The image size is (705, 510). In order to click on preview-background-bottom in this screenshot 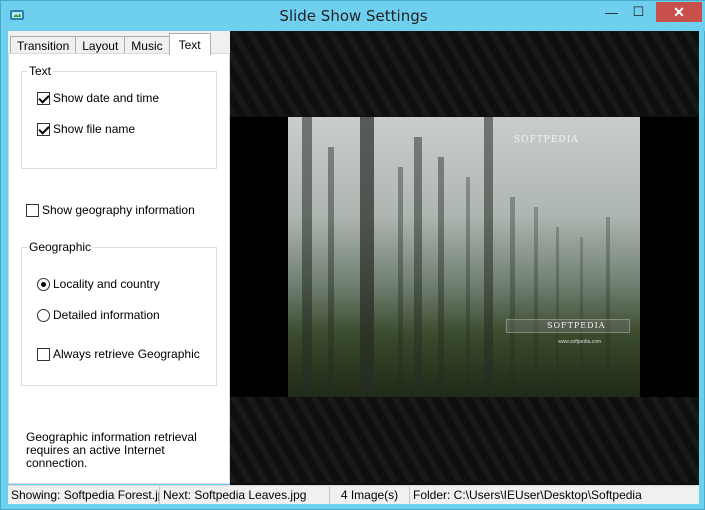, I will do `click(464, 439)`.